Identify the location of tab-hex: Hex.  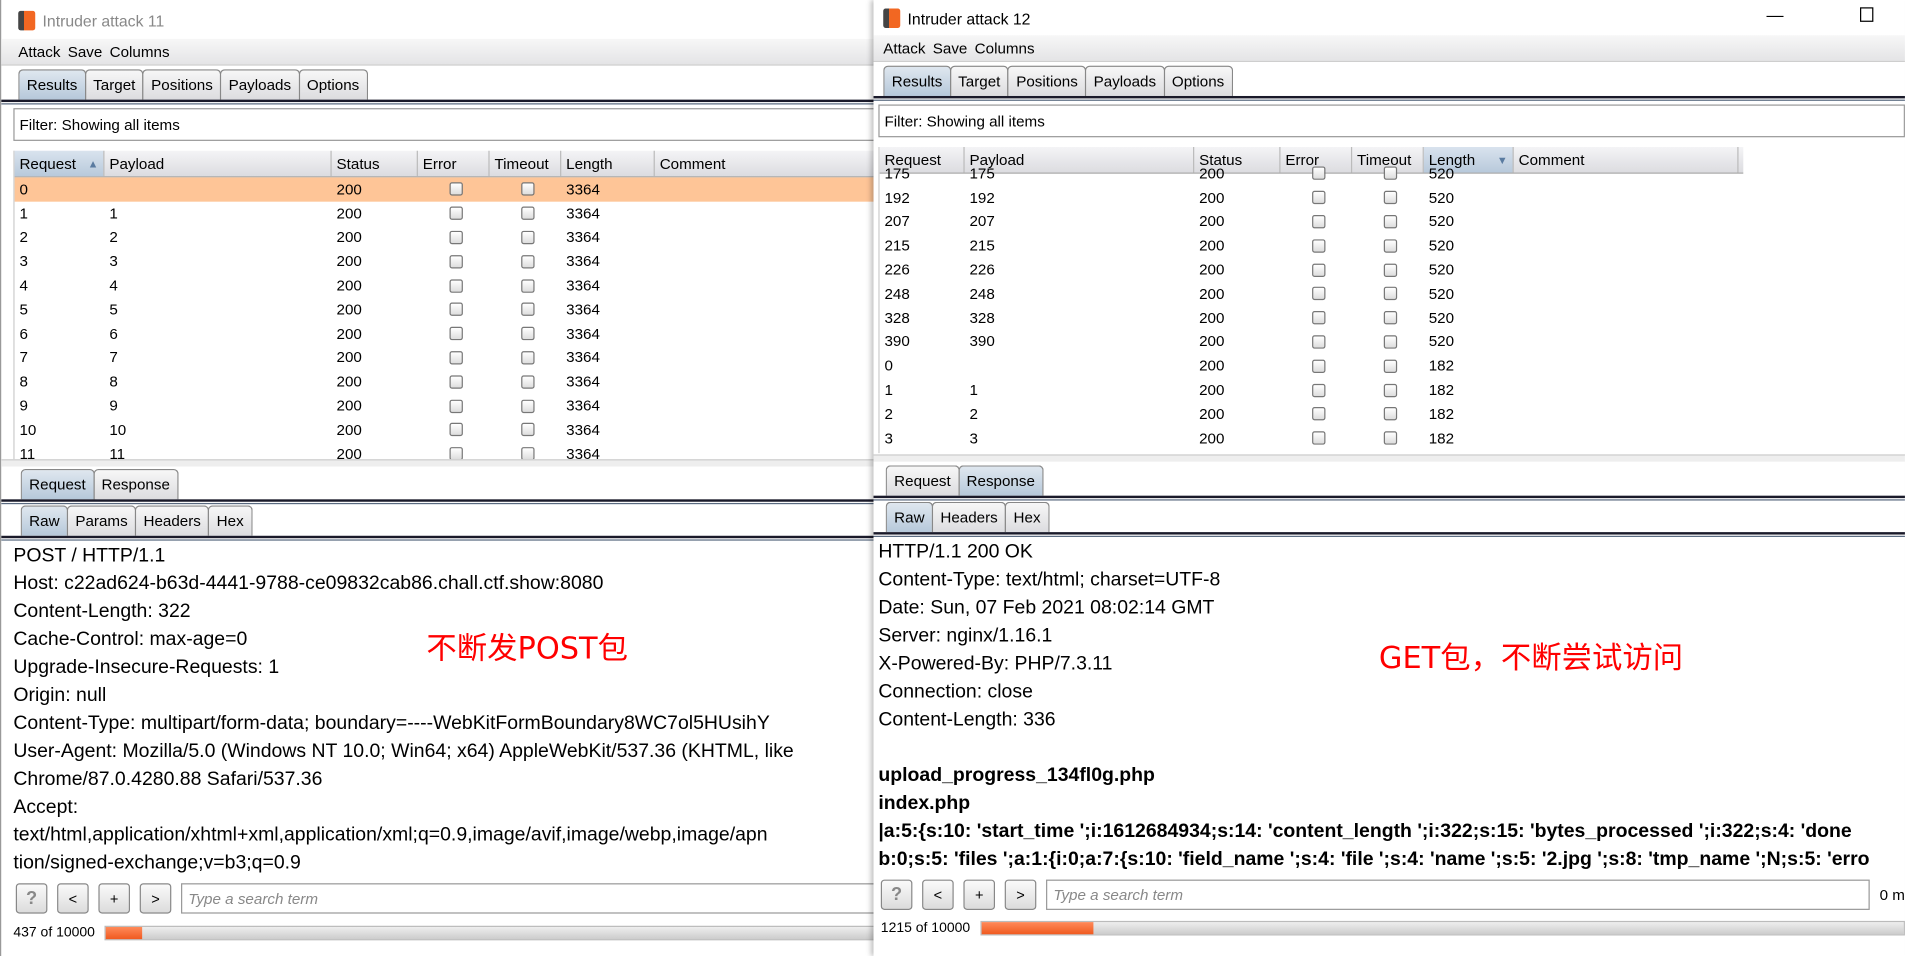
(1027, 517).